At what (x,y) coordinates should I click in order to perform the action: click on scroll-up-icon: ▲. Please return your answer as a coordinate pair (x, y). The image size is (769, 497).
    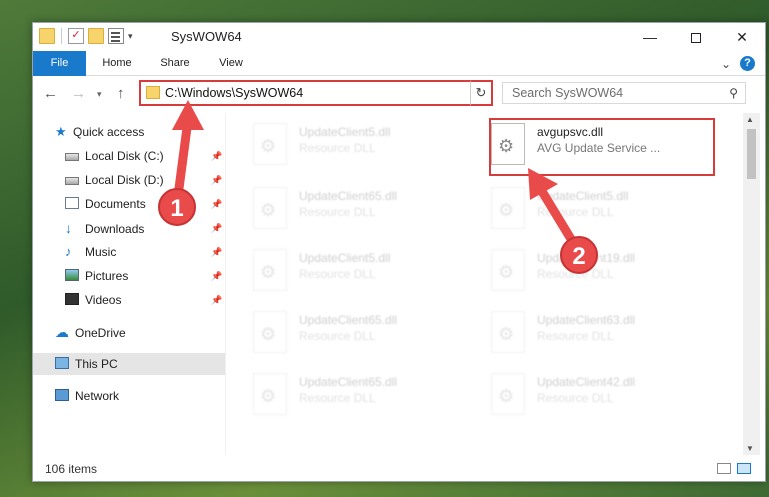
    Looking at the image, I should click on (750, 119).